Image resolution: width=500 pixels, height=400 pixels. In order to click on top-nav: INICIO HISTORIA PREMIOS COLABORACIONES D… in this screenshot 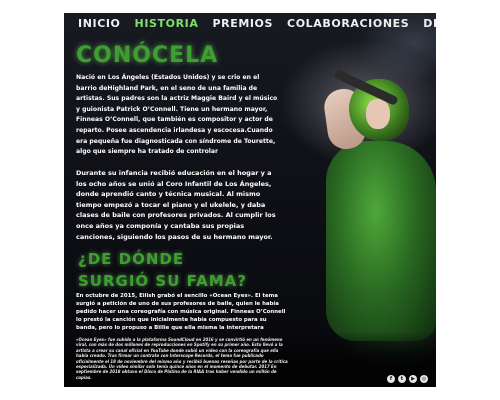, I will do `click(257, 23)`.